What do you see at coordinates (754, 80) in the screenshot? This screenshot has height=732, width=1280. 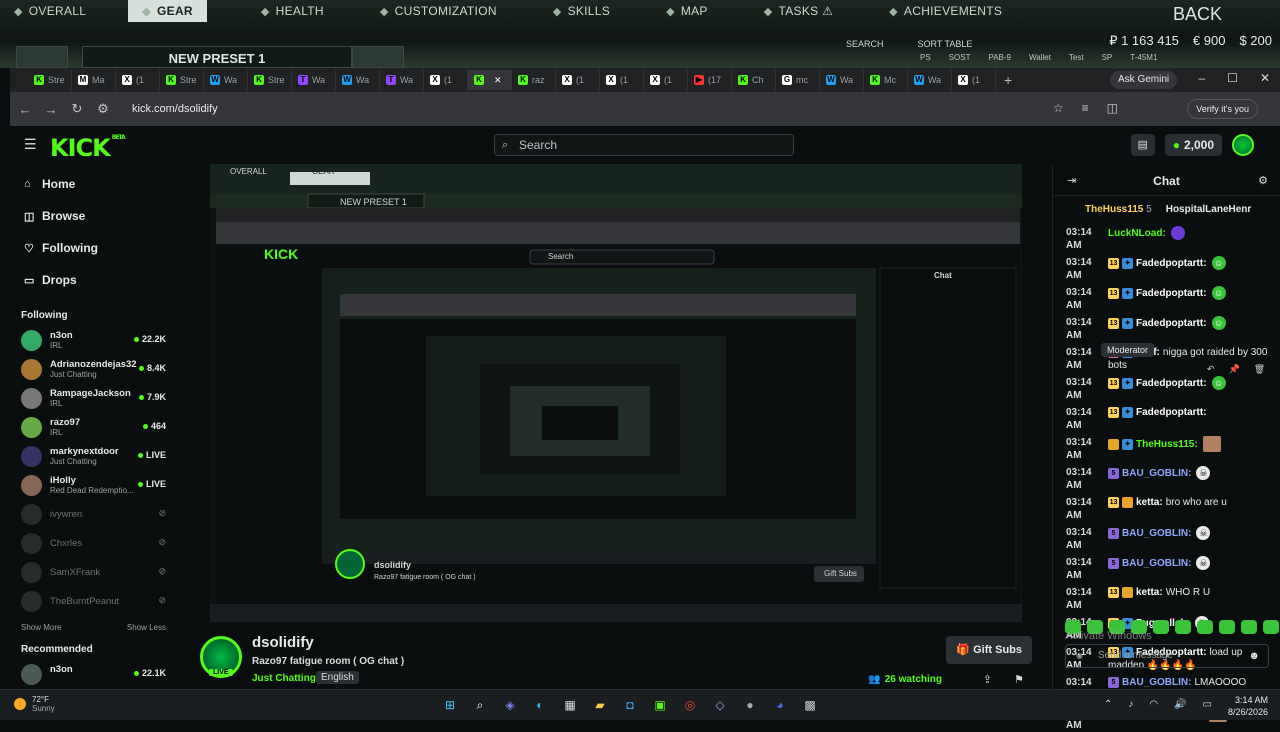 I see `browser-tab: K Ch` at bounding box center [754, 80].